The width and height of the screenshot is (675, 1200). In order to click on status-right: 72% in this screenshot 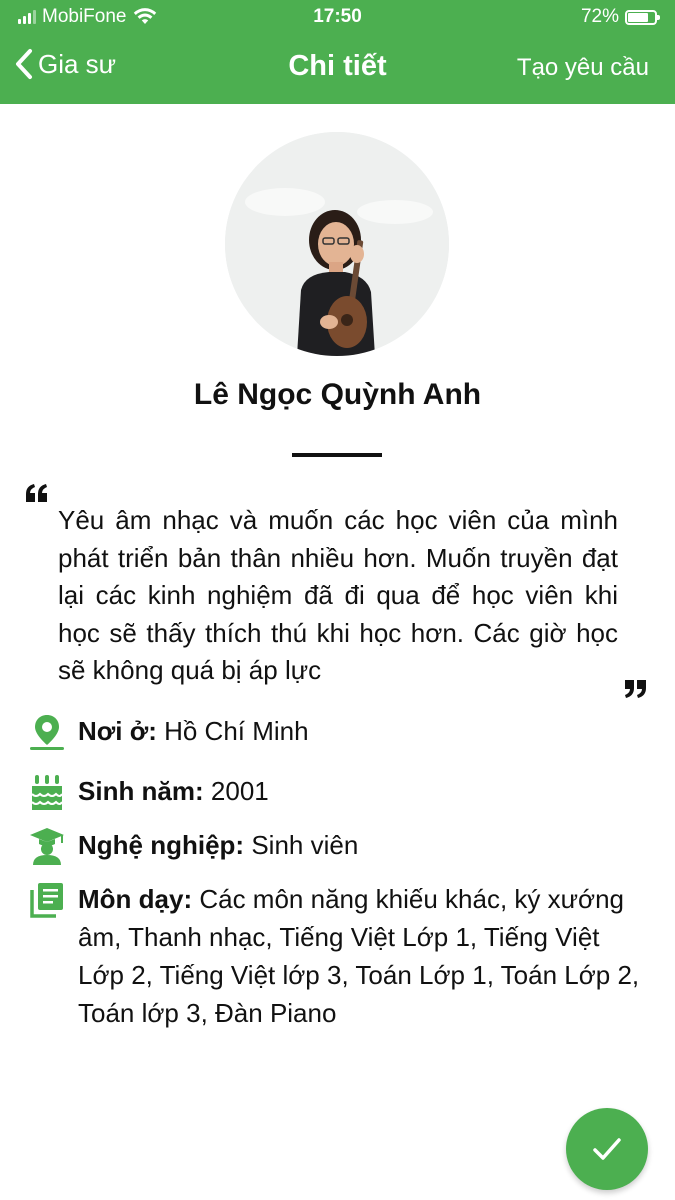, I will do `click(620, 17)`.